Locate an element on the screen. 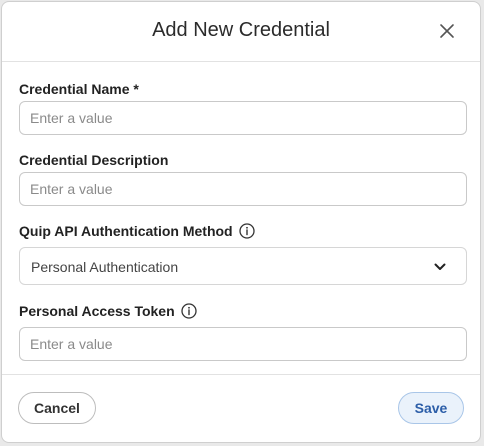 Image resolution: width=484 pixels, height=446 pixels. credential-name-label-text: Credential Name * is located at coordinates (79, 89).